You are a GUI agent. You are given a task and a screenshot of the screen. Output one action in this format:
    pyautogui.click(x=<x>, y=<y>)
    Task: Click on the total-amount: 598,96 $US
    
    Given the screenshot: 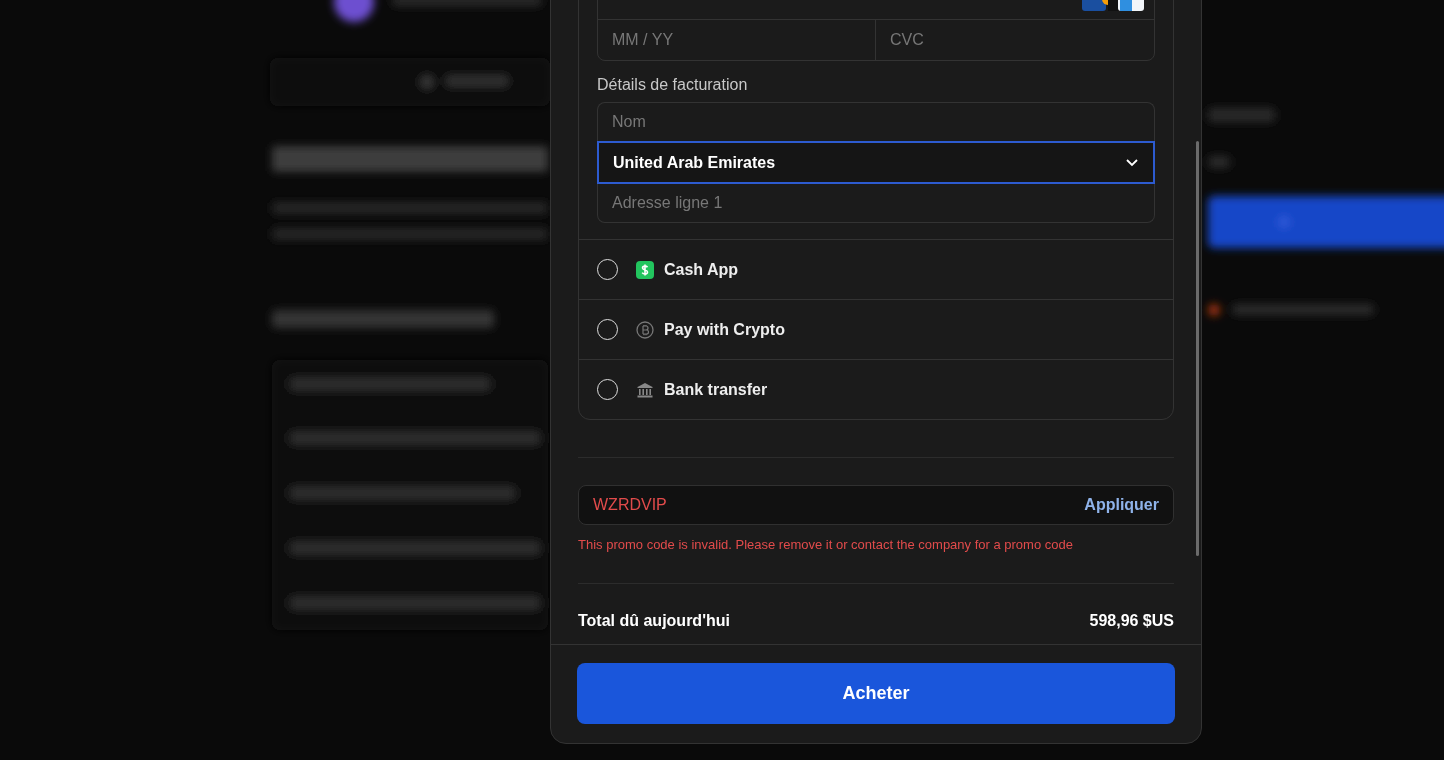 What is the action you would take?
    pyautogui.click(x=1131, y=620)
    